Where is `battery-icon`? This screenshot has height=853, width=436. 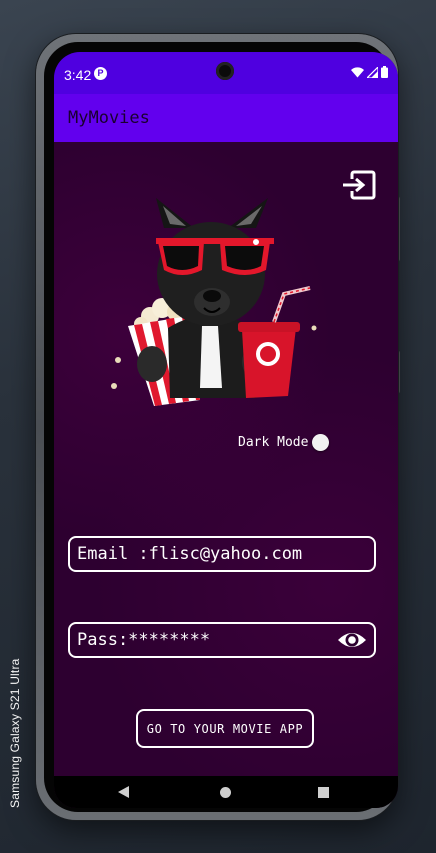
battery-icon is located at coordinates (384, 72).